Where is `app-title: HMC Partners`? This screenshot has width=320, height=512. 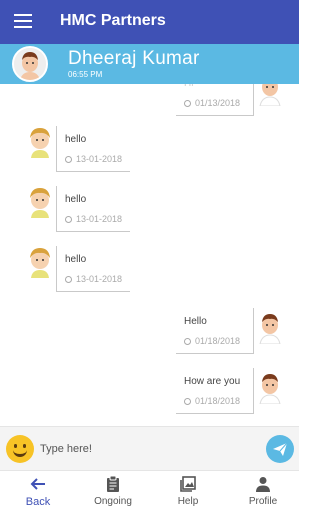
app-title: HMC Partners is located at coordinates (113, 20).